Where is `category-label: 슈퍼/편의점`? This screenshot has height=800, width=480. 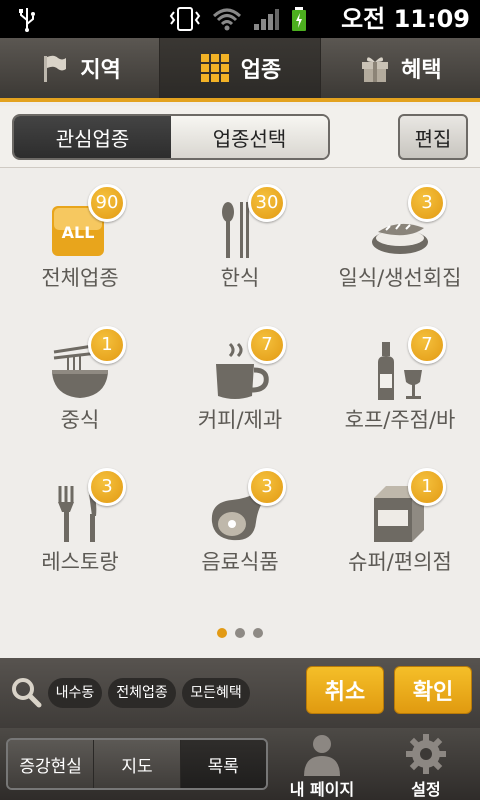
category-label: 슈퍼/편의점 is located at coordinates (400, 562).